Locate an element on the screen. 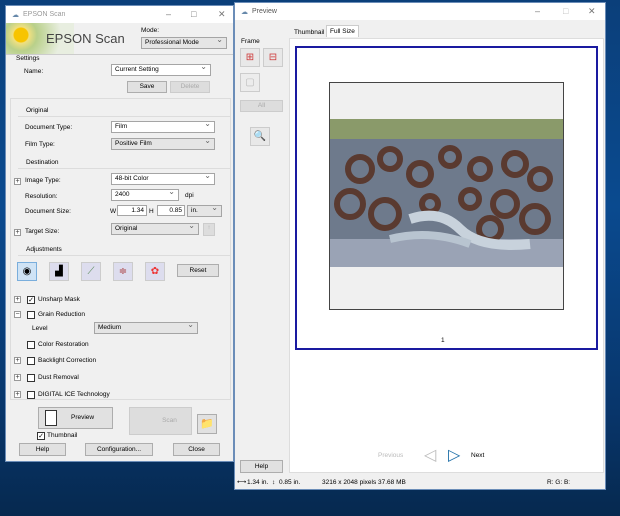  preview-button-label: Preview is located at coordinates (83, 417).